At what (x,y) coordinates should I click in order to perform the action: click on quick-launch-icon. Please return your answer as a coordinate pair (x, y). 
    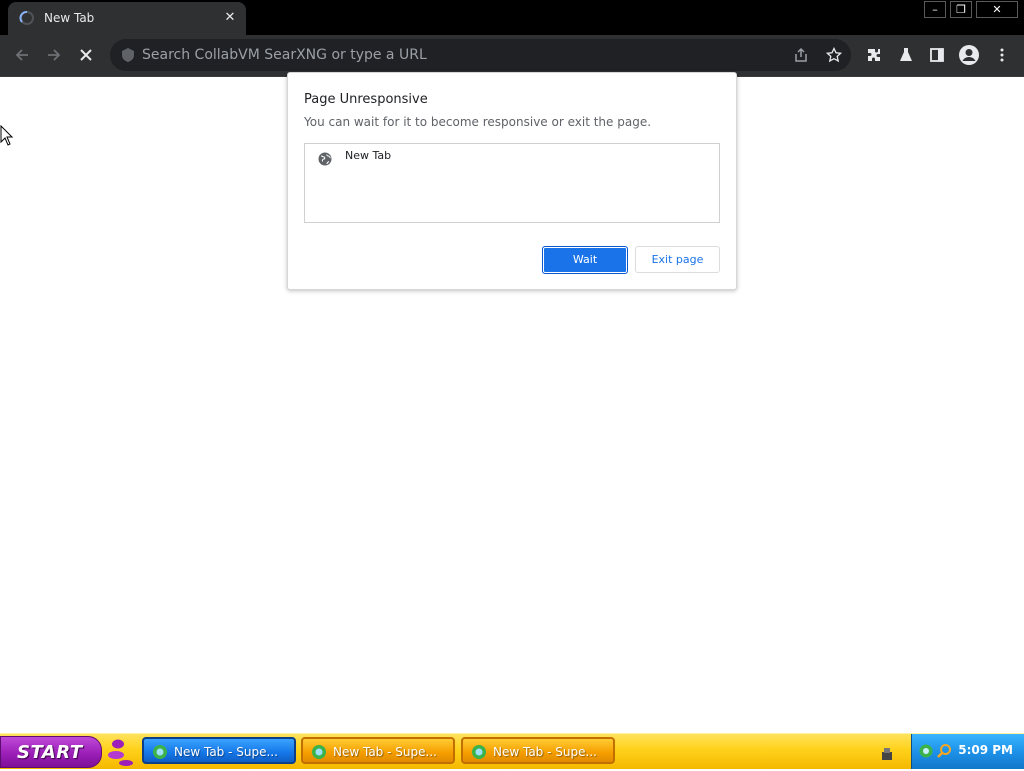
    Looking at the image, I should click on (120, 752).